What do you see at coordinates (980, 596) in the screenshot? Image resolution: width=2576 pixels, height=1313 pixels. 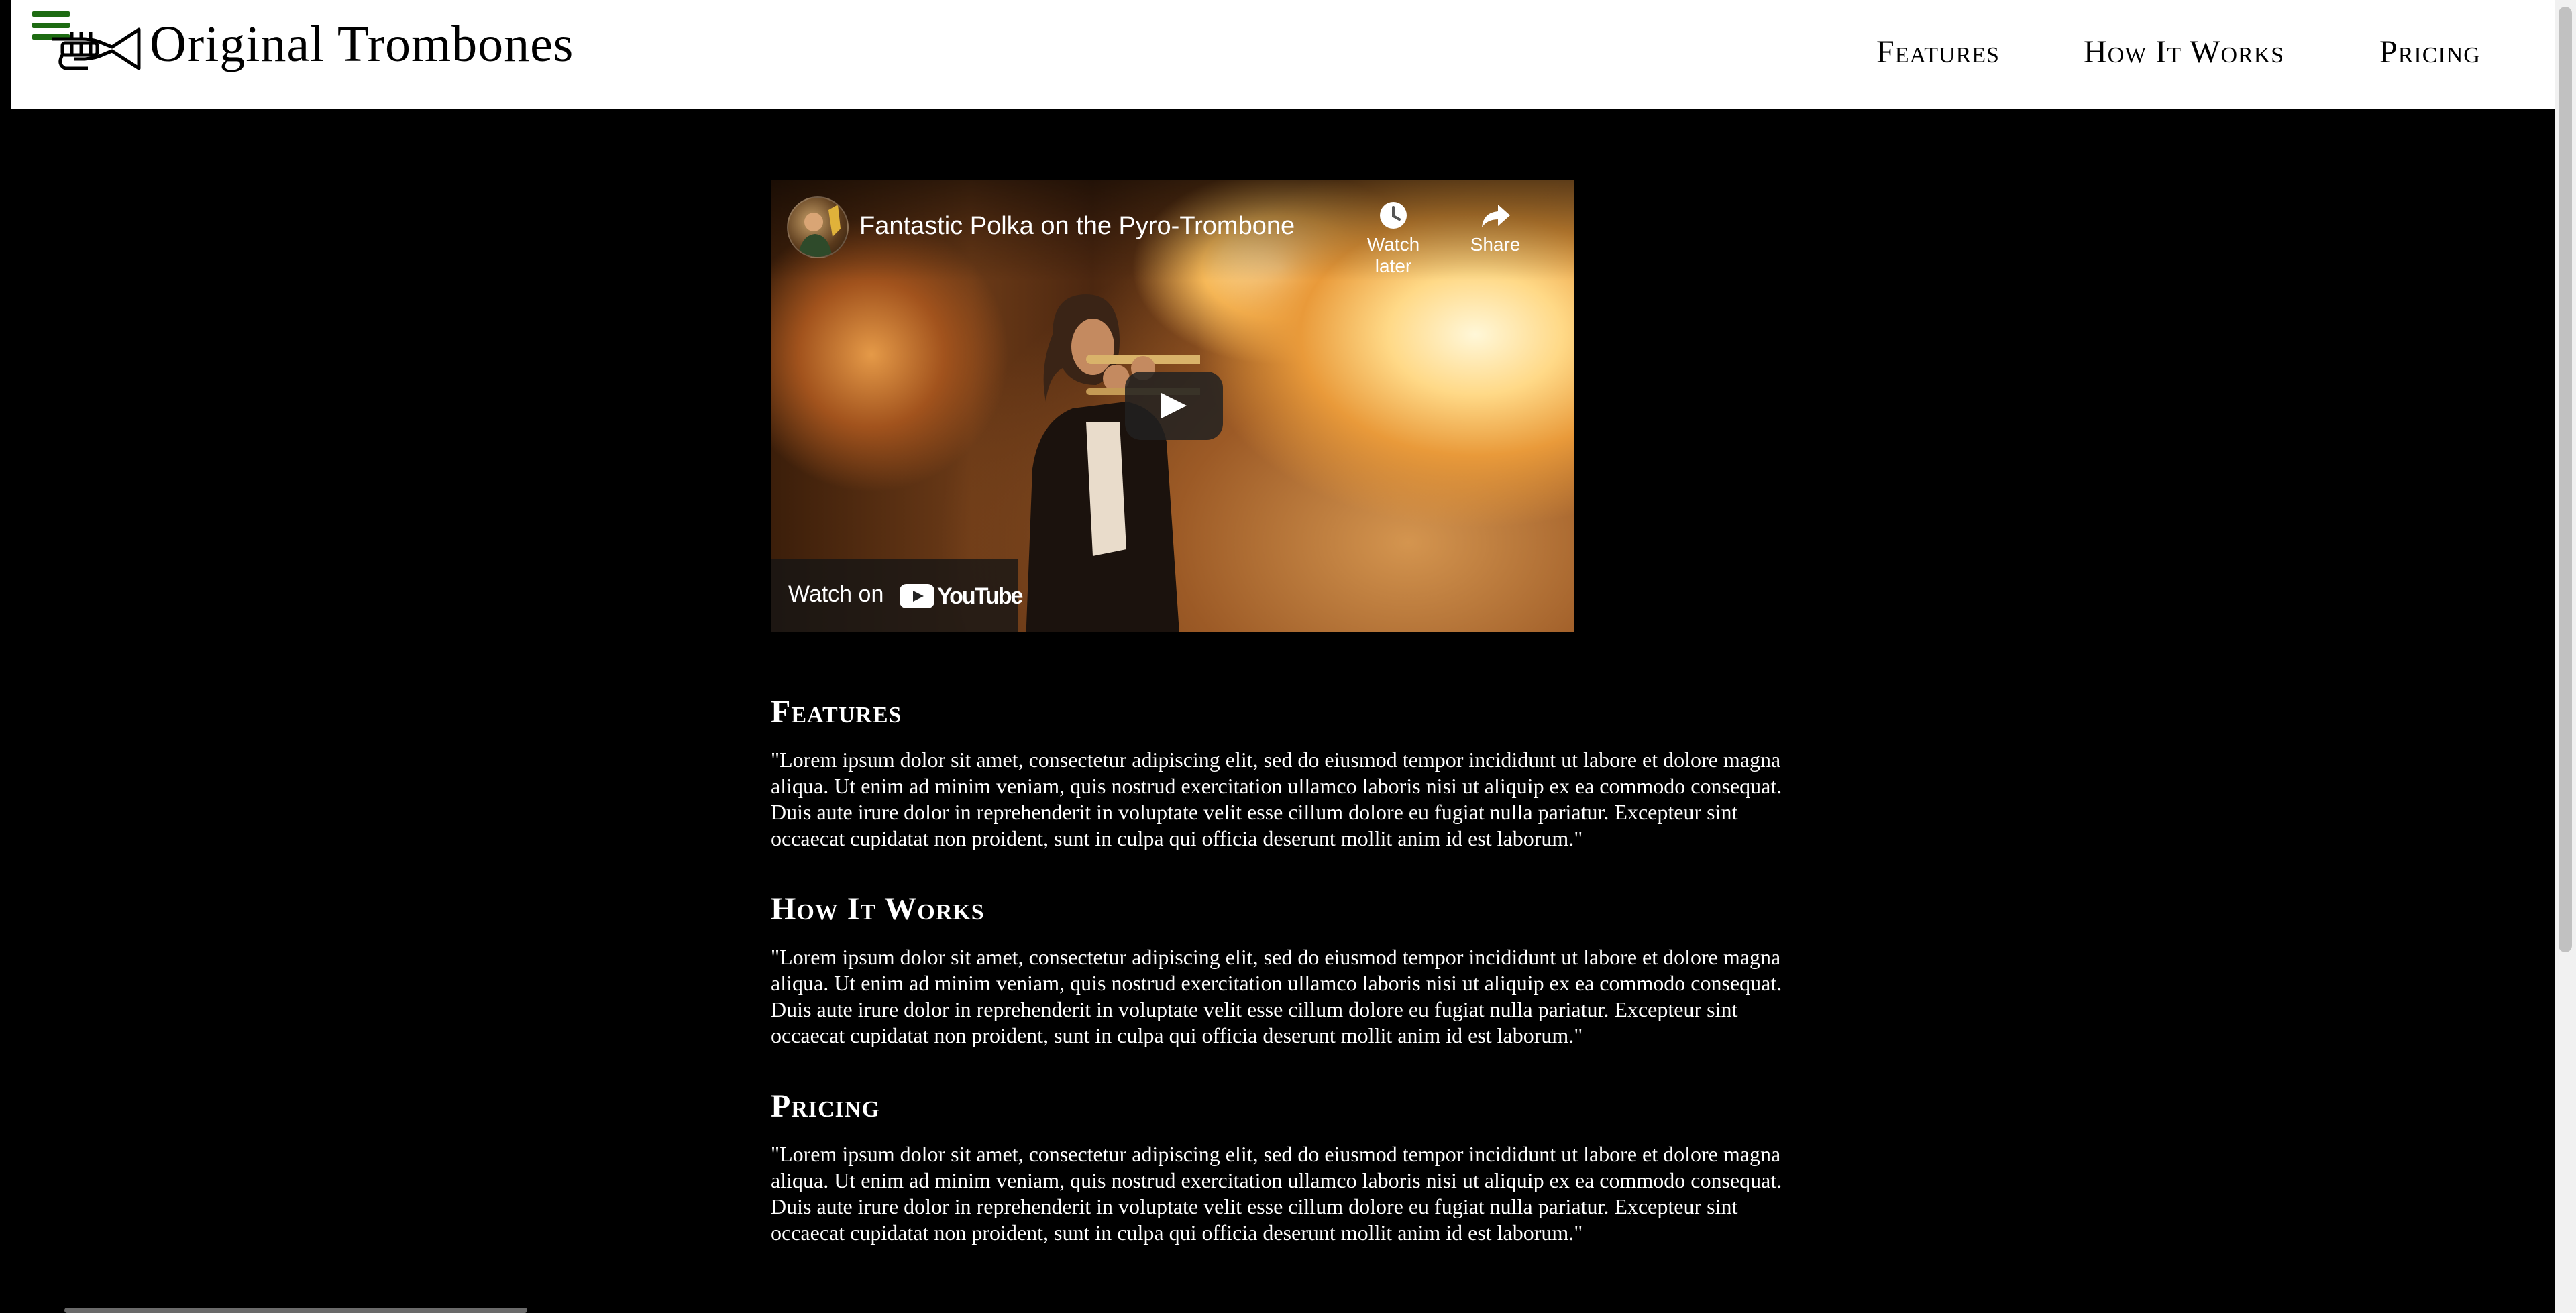 I see `youtube-wordmark: YouTube` at bounding box center [980, 596].